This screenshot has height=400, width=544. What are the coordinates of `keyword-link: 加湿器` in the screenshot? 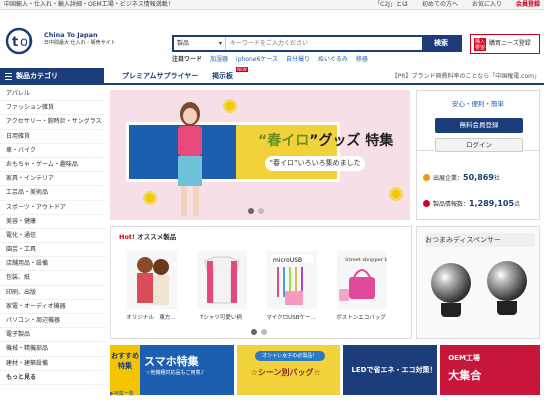 It's located at (219, 59).